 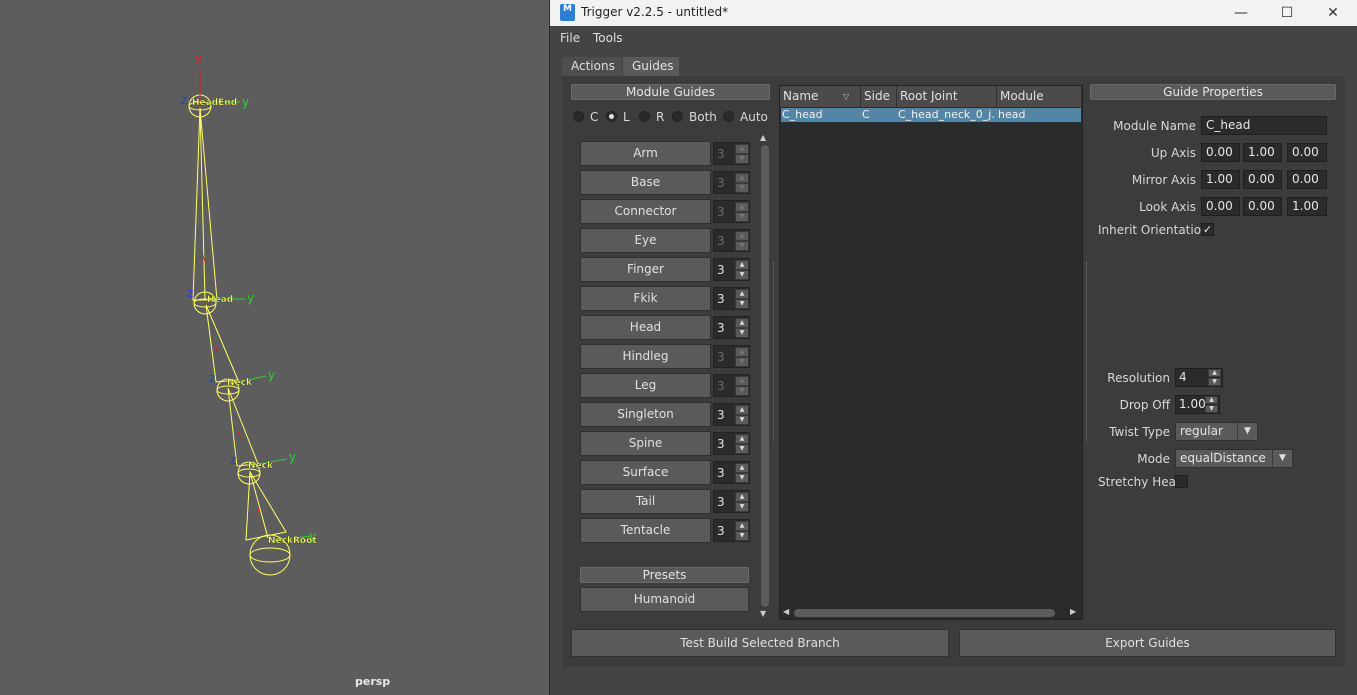 What do you see at coordinates (664, 599) in the screenshot?
I see `preset-humanoid-button: Humanoid` at bounding box center [664, 599].